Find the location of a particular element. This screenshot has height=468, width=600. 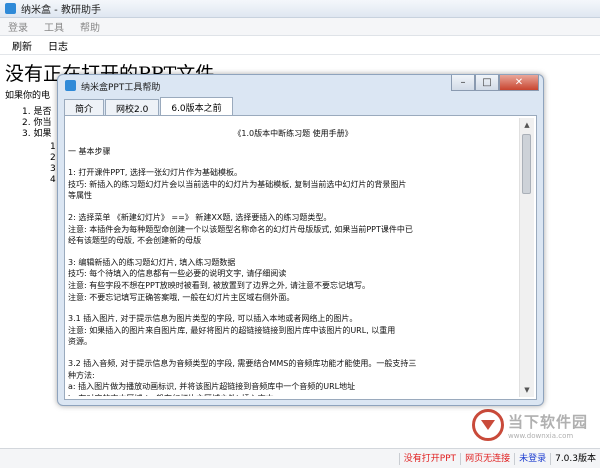

doc-line: a: 插入图片做为播放动画标识, 并将该图片超链接到音频库中一个音频的URL地址 is located at coordinates (212, 387).